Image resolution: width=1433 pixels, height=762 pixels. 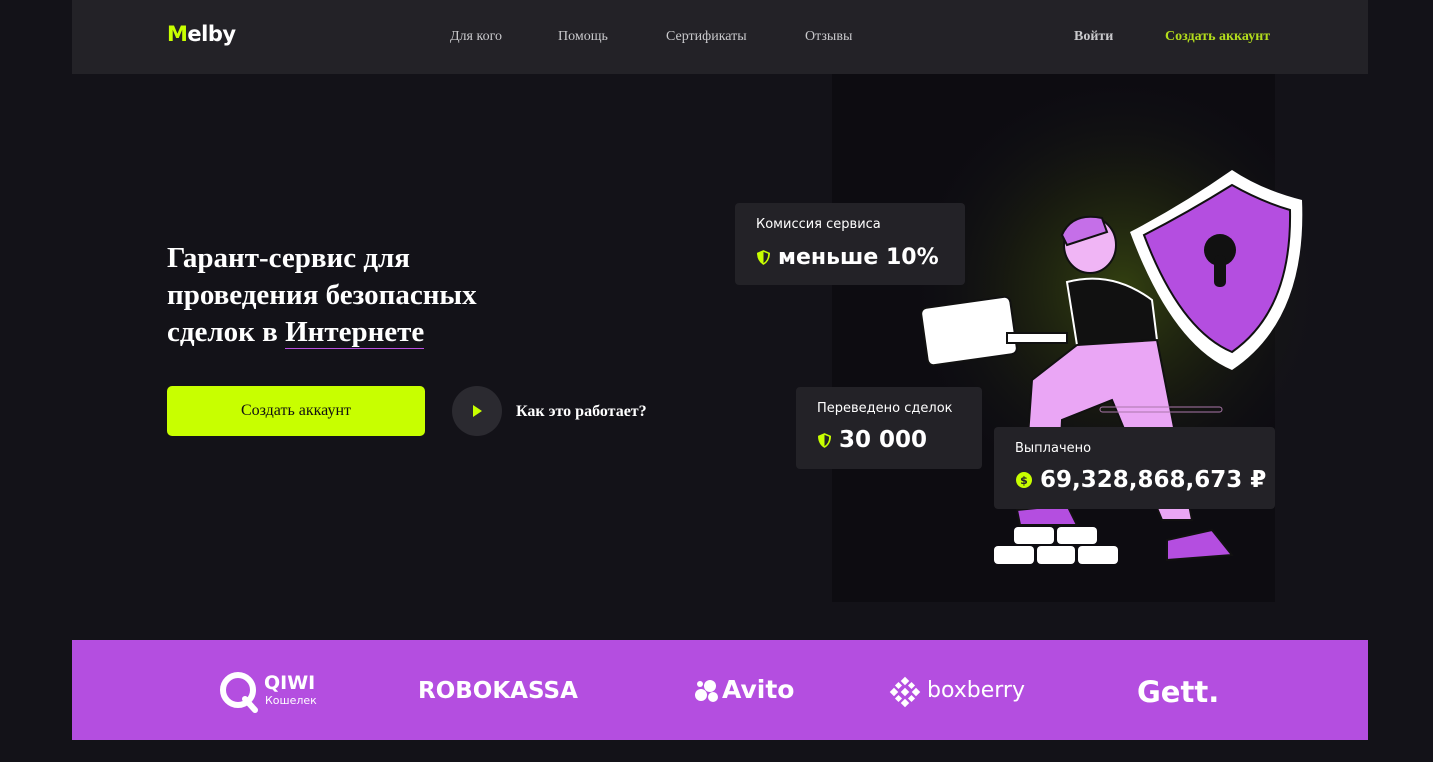 I want to click on paid-value: 69,328,868,673 ₽, so click(x=1153, y=480).